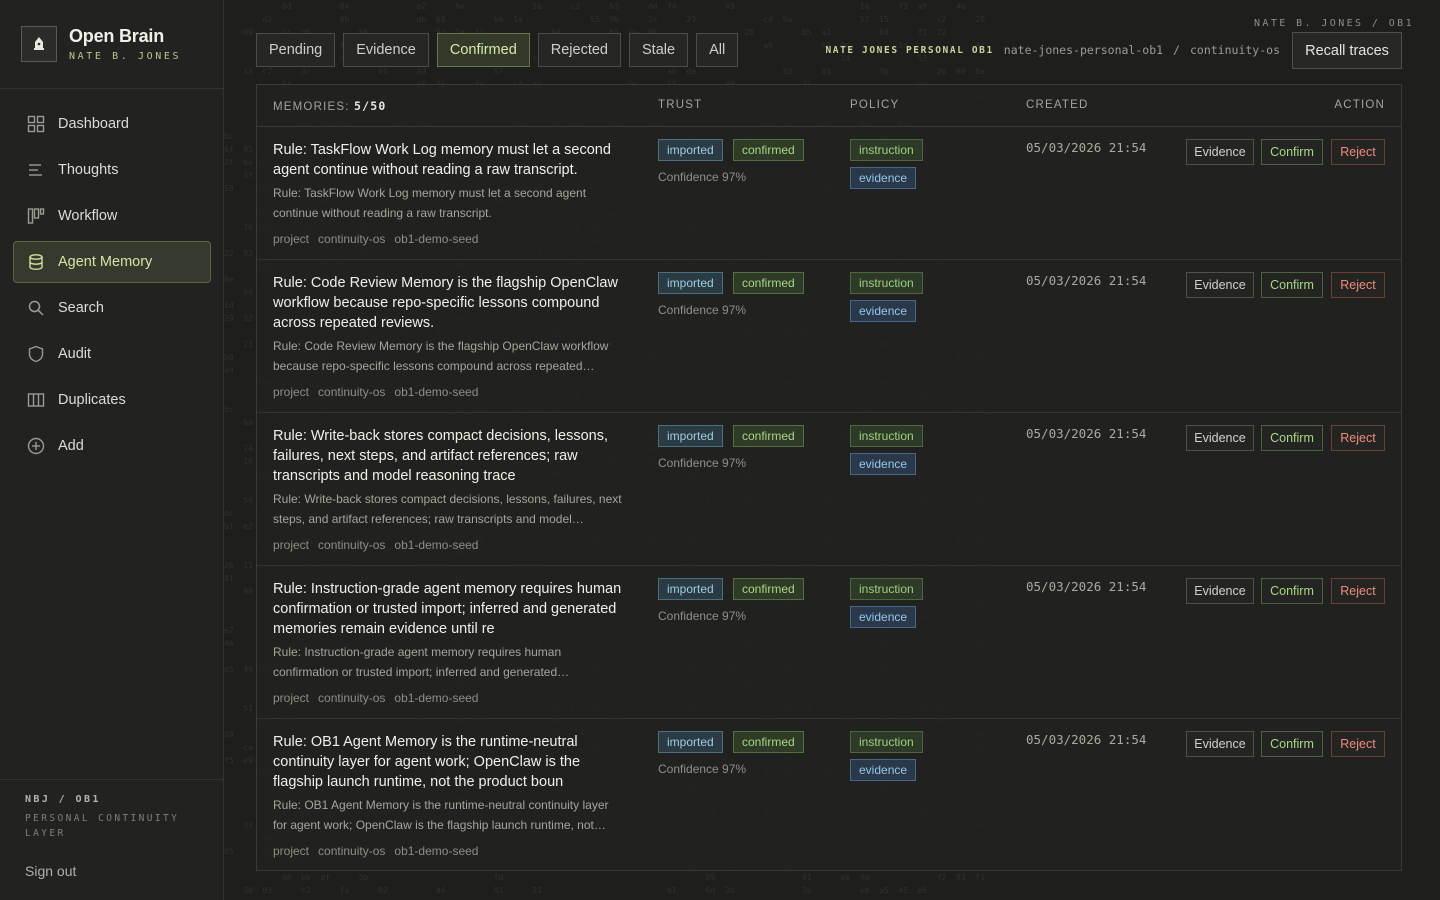 The width and height of the screenshot is (1440, 900). Describe the element at coordinates (112, 354) in the screenshot. I see `sidebar-item-audit: Audit` at that location.